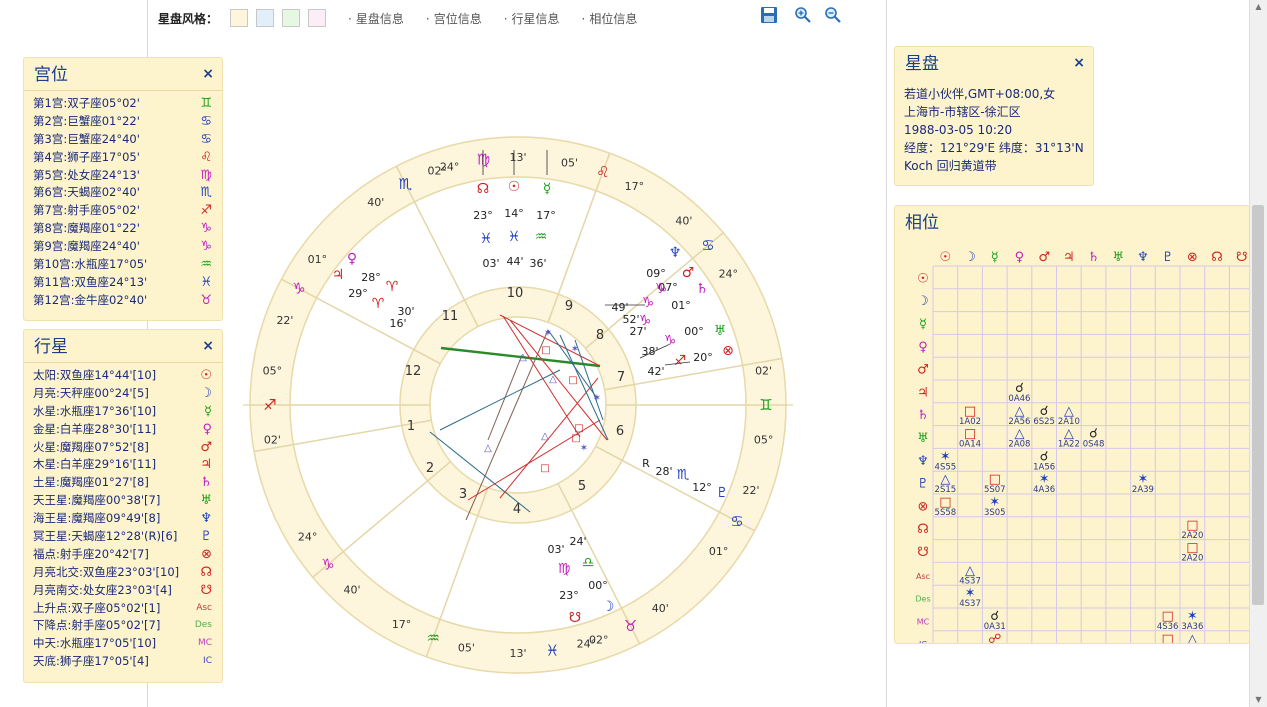 This screenshot has width=1267, height=707. Describe the element at coordinates (656, 273) in the screenshot. I see `planet-degree-label: 09°` at that location.